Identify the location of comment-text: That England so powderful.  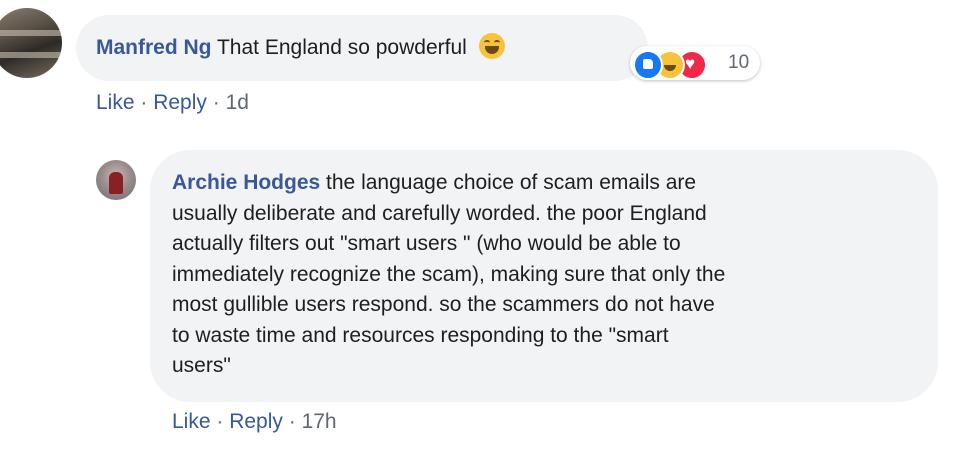
(341, 47).